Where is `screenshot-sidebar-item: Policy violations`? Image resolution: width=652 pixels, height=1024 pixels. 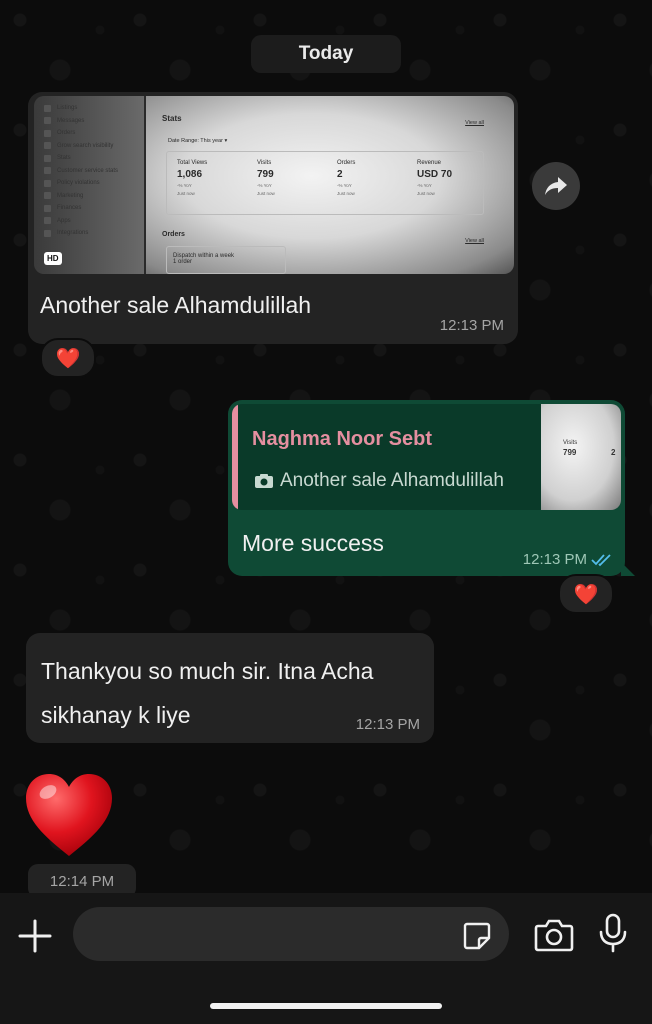 screenshot-sidebar-item: Policy violations is located at coordinates (89, 183).